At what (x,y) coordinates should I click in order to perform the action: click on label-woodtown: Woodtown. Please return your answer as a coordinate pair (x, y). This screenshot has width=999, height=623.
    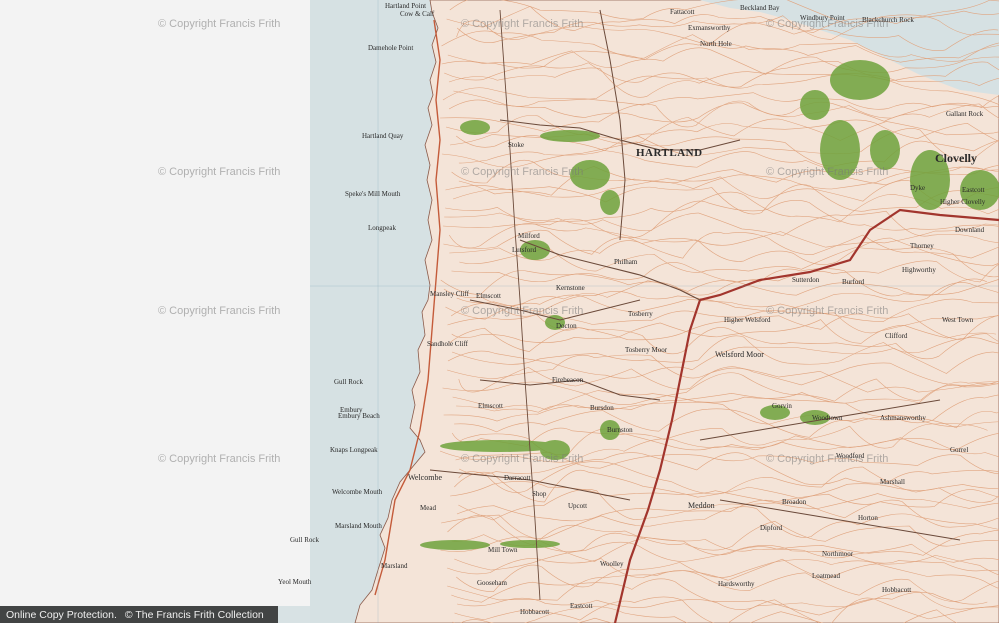
    Looking at the image, I should click on (827, 418).